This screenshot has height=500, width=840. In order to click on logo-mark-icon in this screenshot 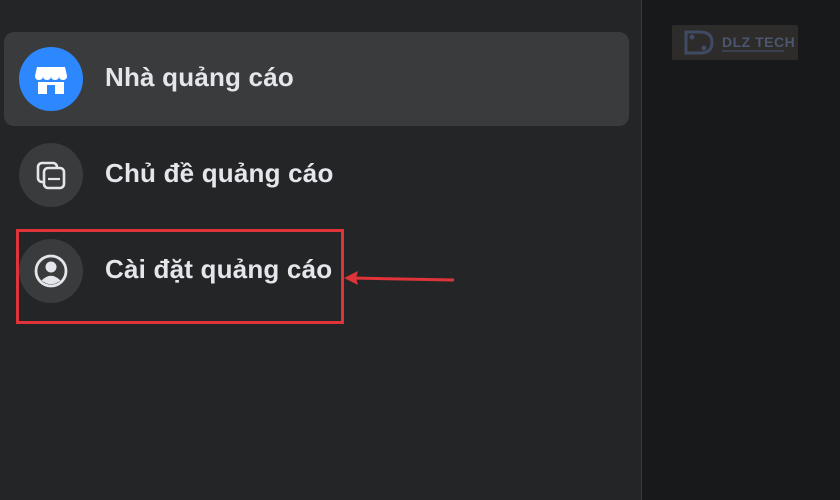, I will do `click(699, 42)`.